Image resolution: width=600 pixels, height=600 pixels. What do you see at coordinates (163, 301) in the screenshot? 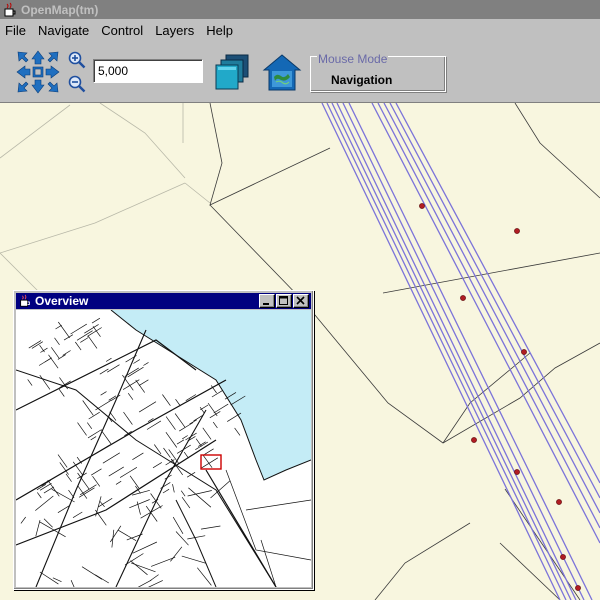
I see `overview-title-bar: Overview` at bounding box center [163, 301].